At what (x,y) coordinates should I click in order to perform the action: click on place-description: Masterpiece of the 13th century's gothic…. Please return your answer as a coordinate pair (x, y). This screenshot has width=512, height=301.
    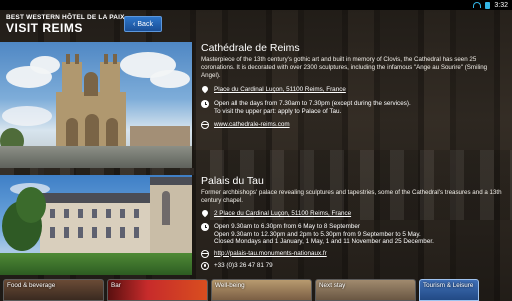
    Looking at the image, I should click on (344, 67).